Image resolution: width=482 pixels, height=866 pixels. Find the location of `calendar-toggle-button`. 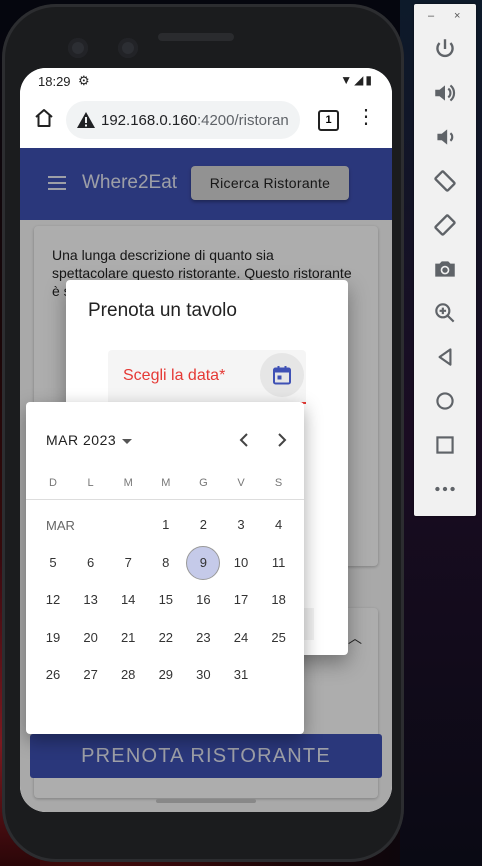

calendar-toggle-button is located at coordinates (282, 375).